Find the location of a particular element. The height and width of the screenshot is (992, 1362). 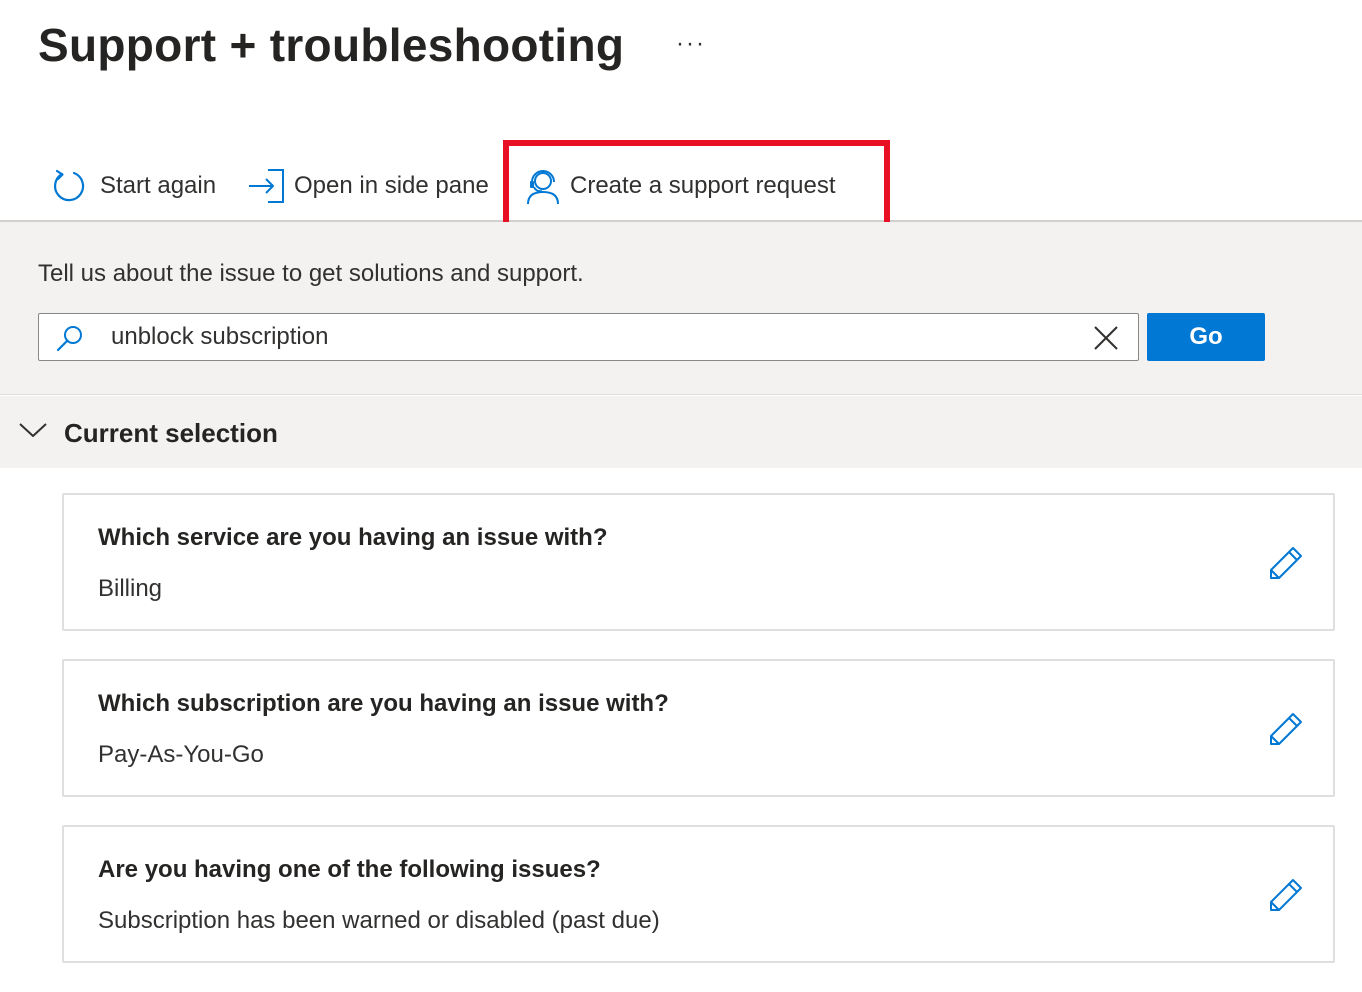

page-title: Support + troubleshooting is located at coordinates (331, 45).